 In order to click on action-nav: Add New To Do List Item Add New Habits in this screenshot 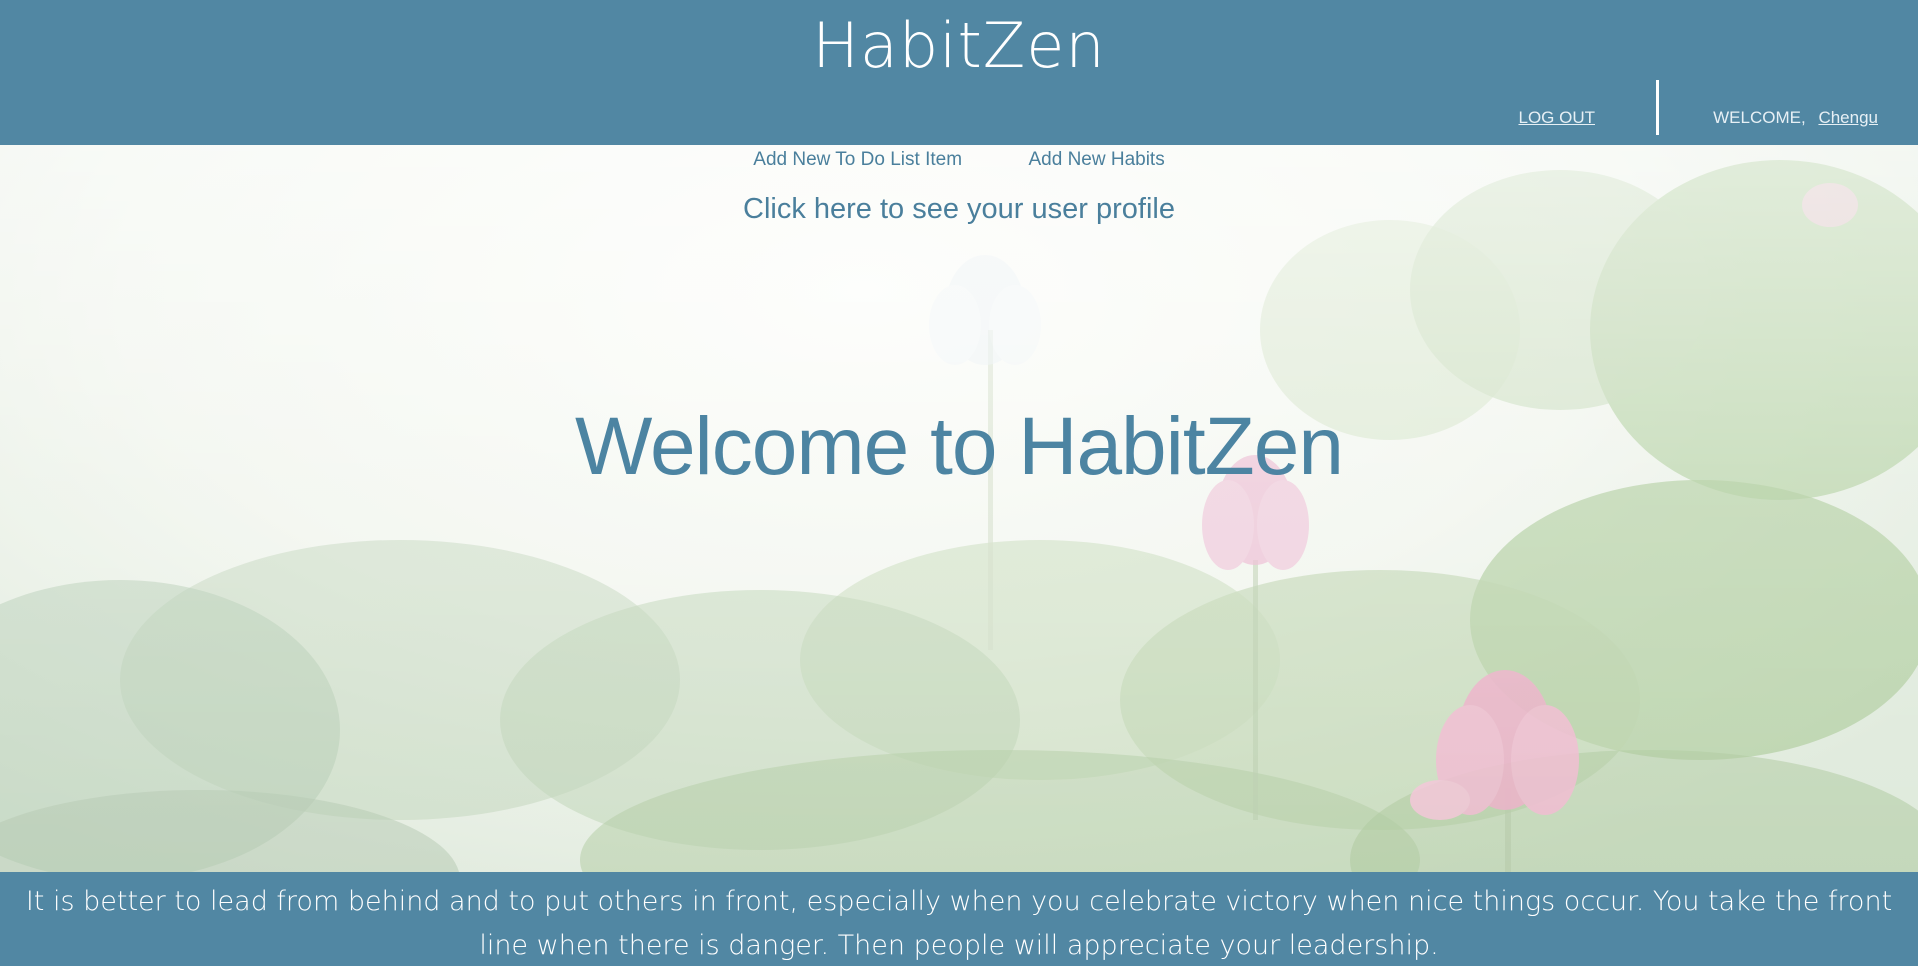, I will do `click(959, 160)`.